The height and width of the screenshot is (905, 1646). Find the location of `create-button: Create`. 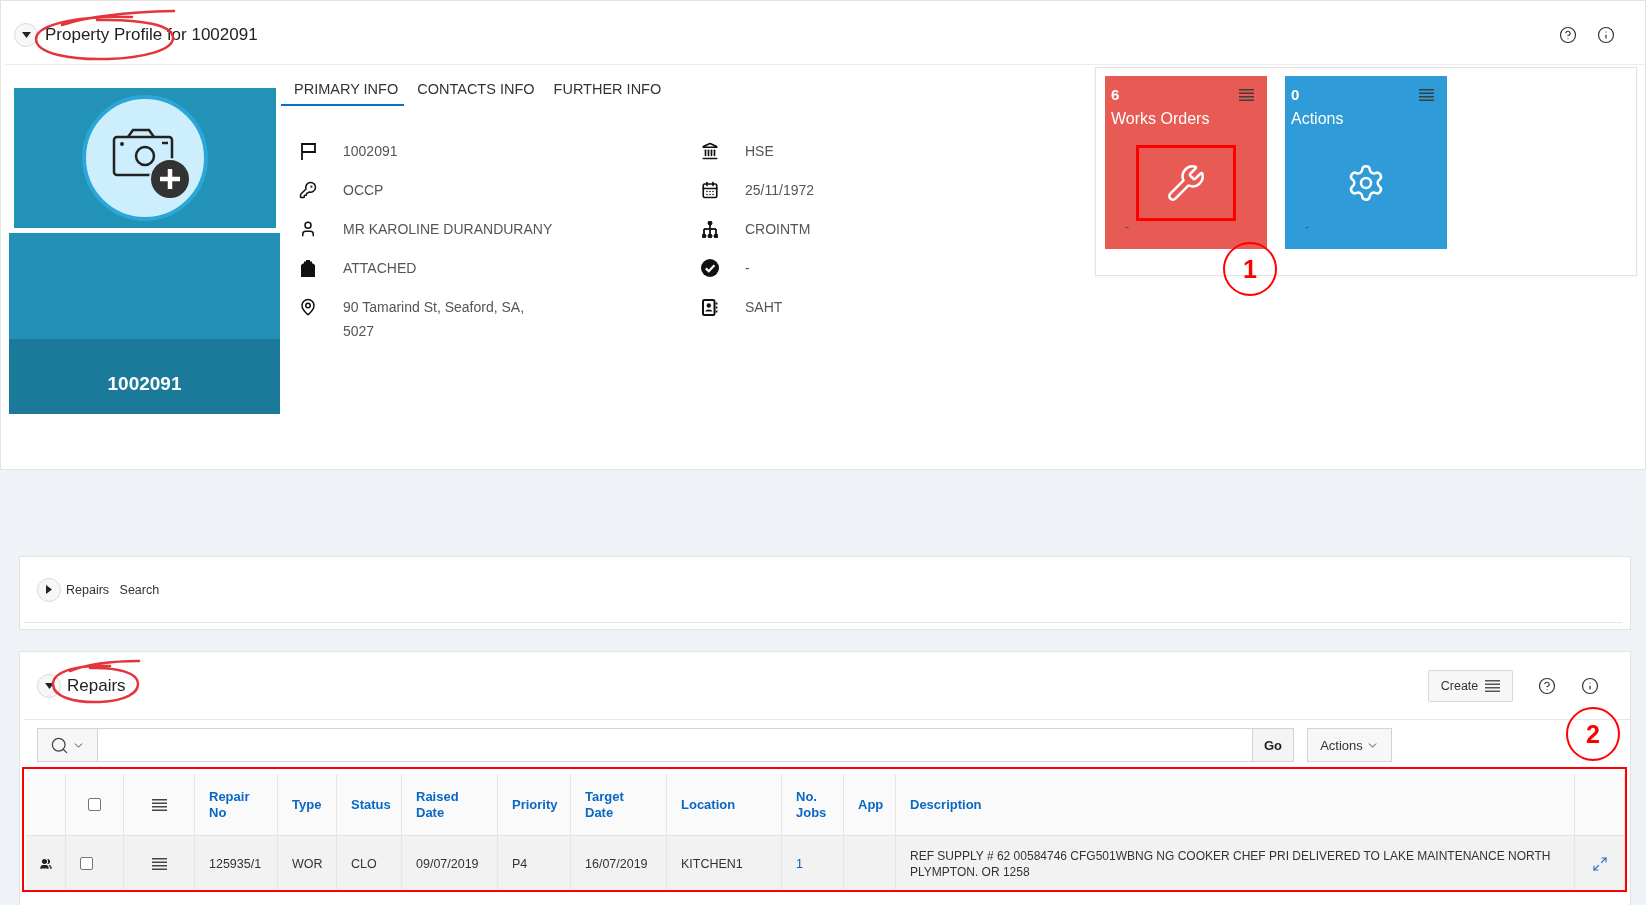

create-button: Create is located at coordinates (1470, 685).